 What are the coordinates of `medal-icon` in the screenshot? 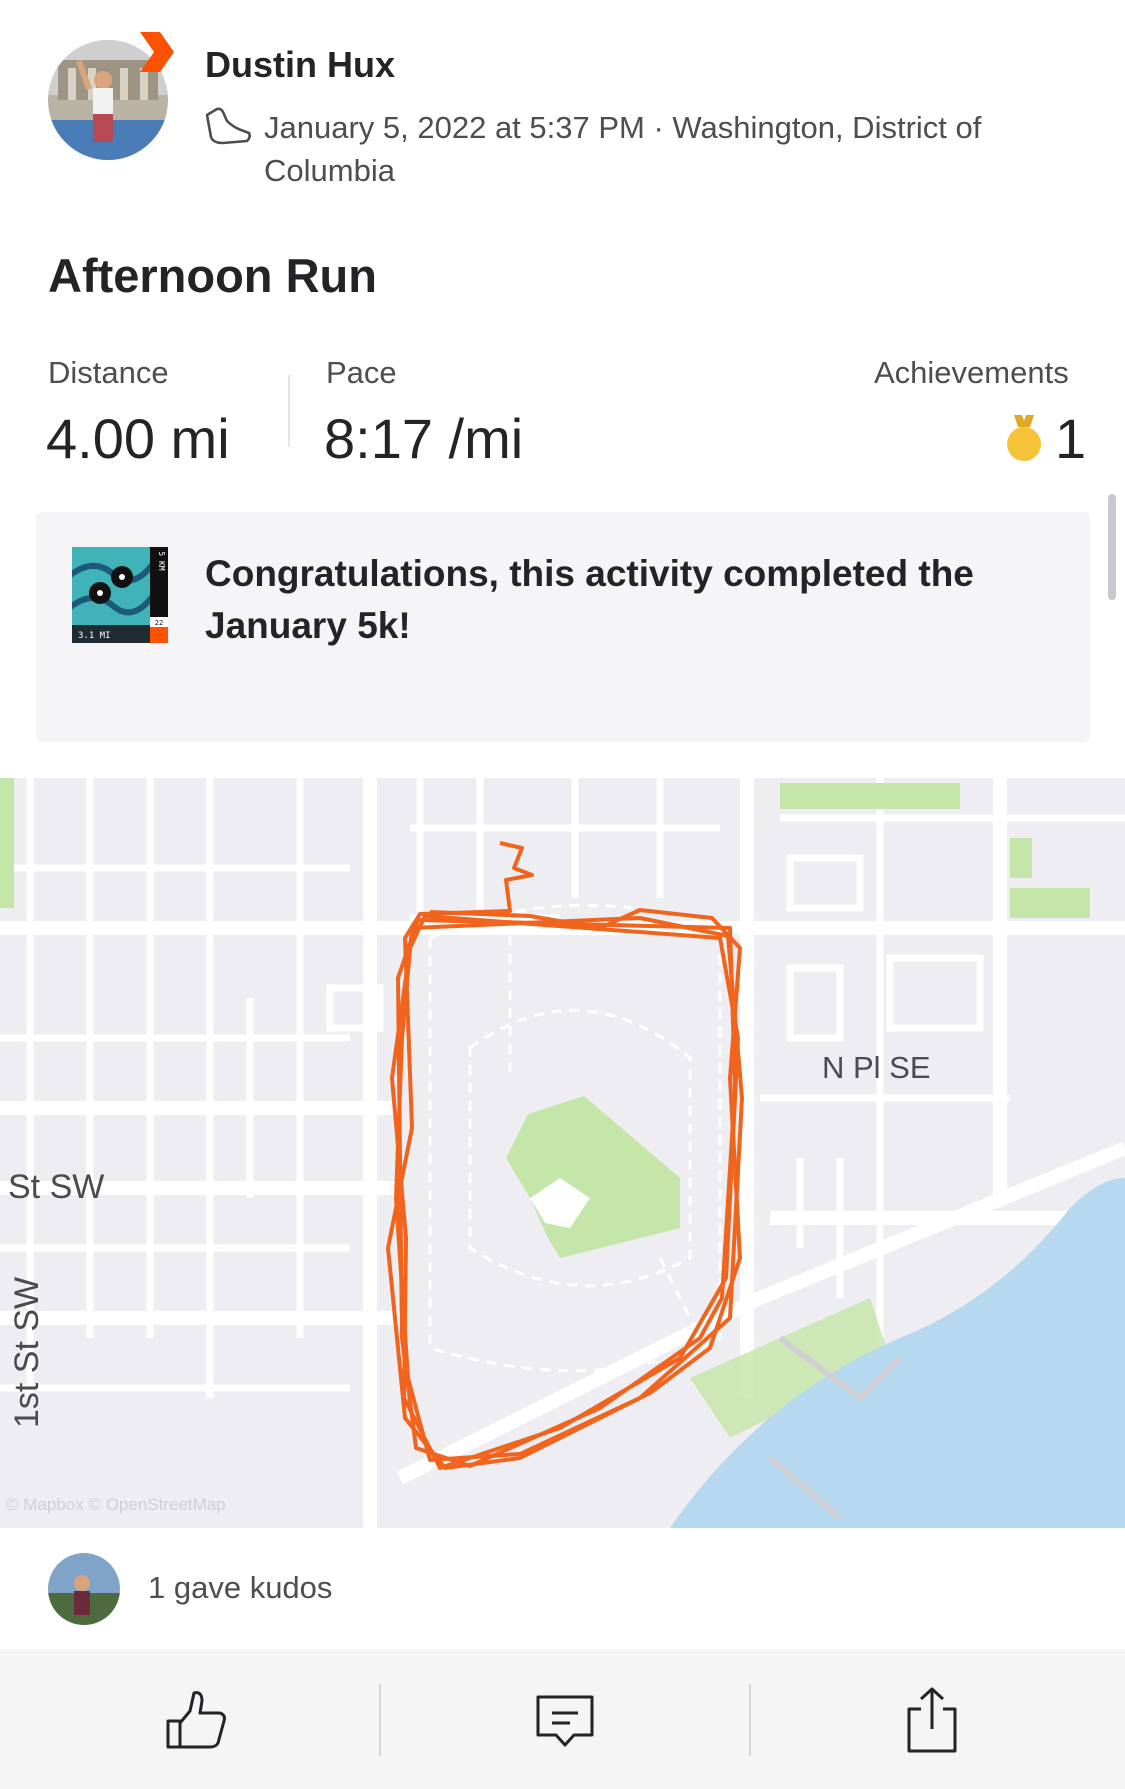 It's located at (1024, 438).